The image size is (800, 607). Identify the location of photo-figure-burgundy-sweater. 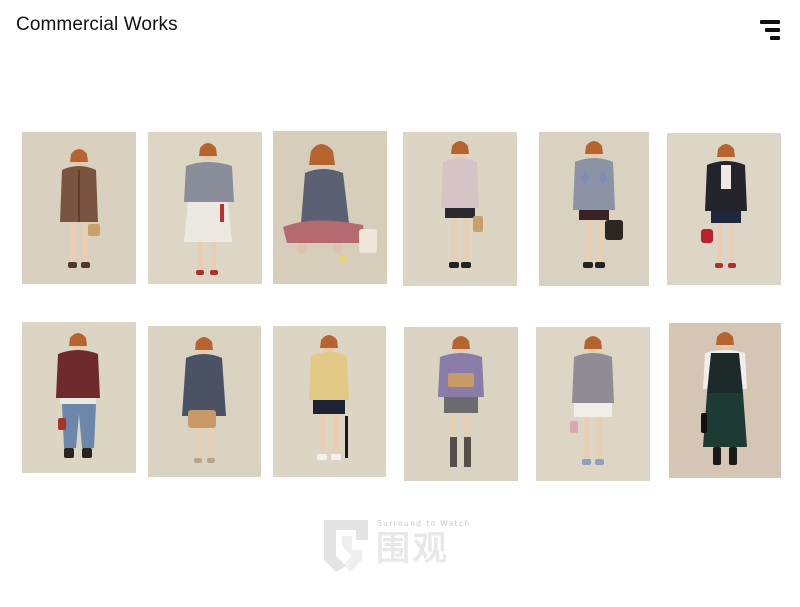
(79, 397).